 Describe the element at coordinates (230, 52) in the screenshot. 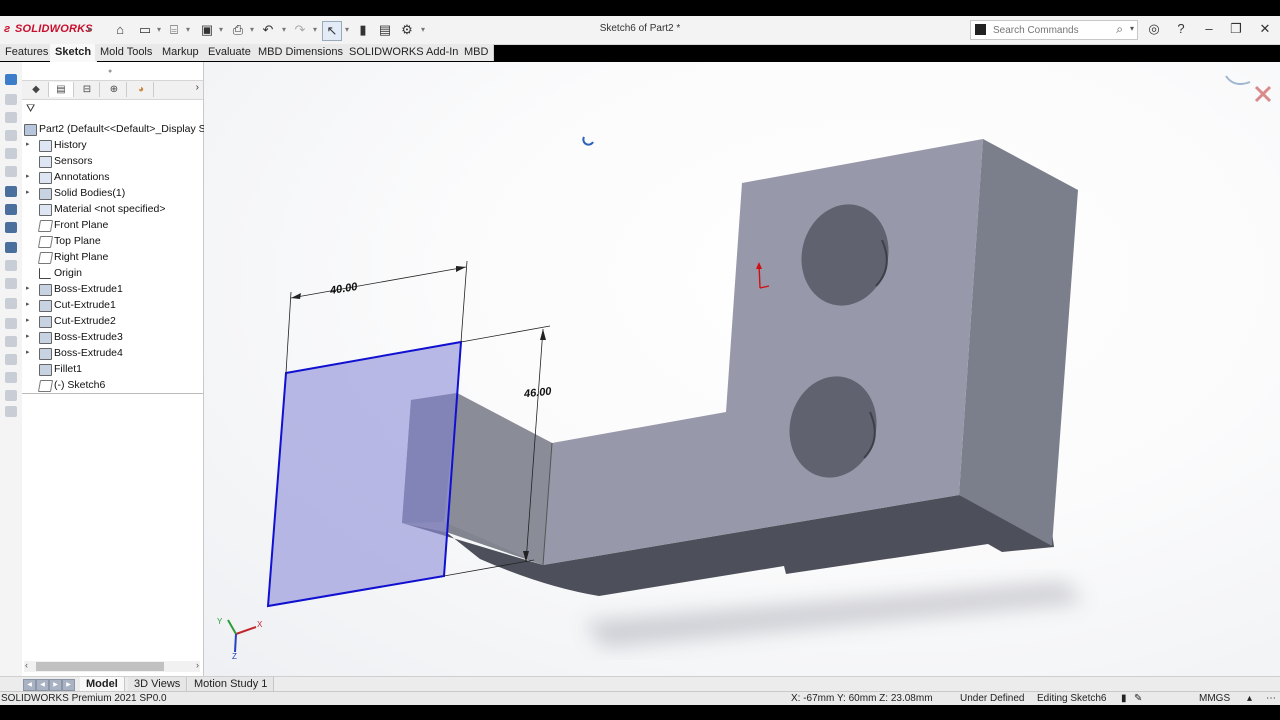

I see `tab-evaluate: Evaluate` at that location.